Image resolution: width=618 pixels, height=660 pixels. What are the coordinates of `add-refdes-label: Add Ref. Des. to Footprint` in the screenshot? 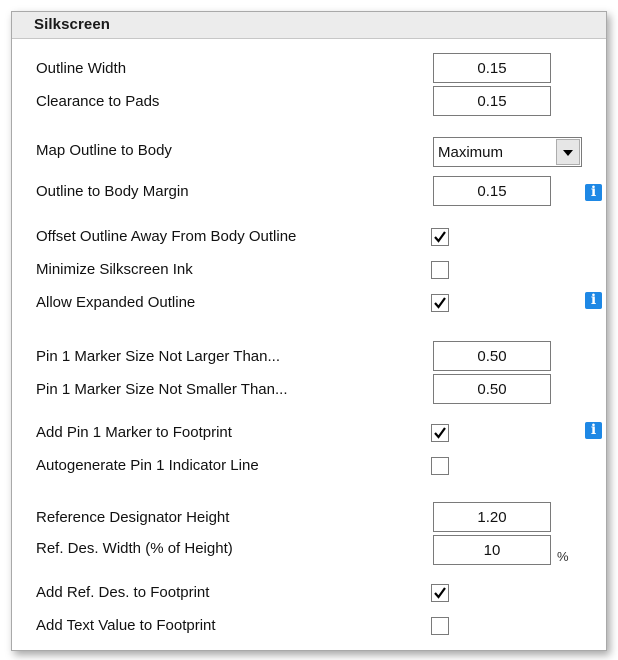 It's located at (123, 592).